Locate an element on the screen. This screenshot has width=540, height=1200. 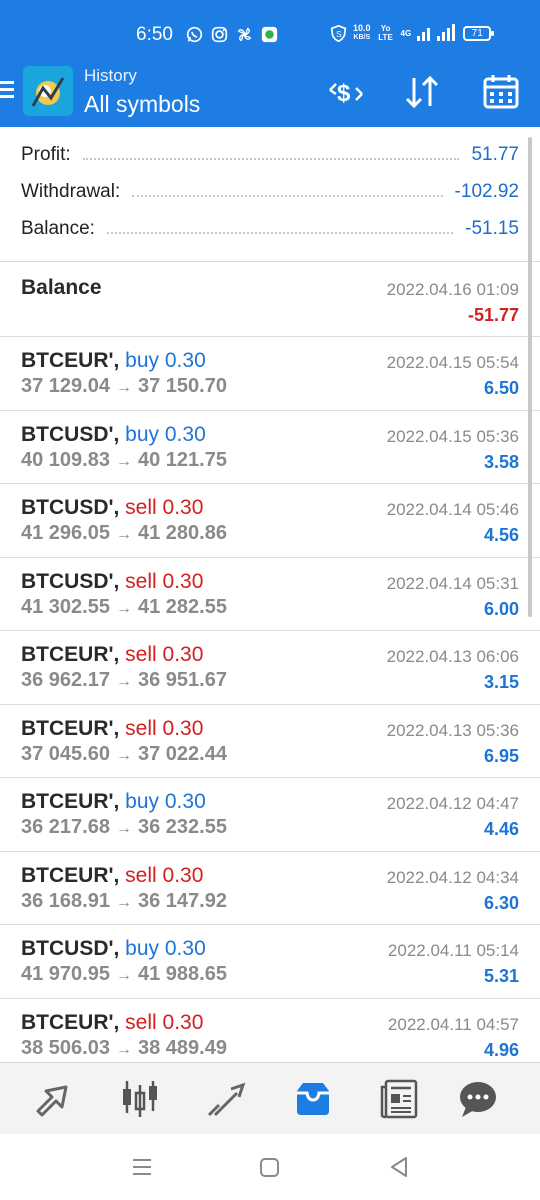
pinwheel-icon is located at coordinates (244, 34).